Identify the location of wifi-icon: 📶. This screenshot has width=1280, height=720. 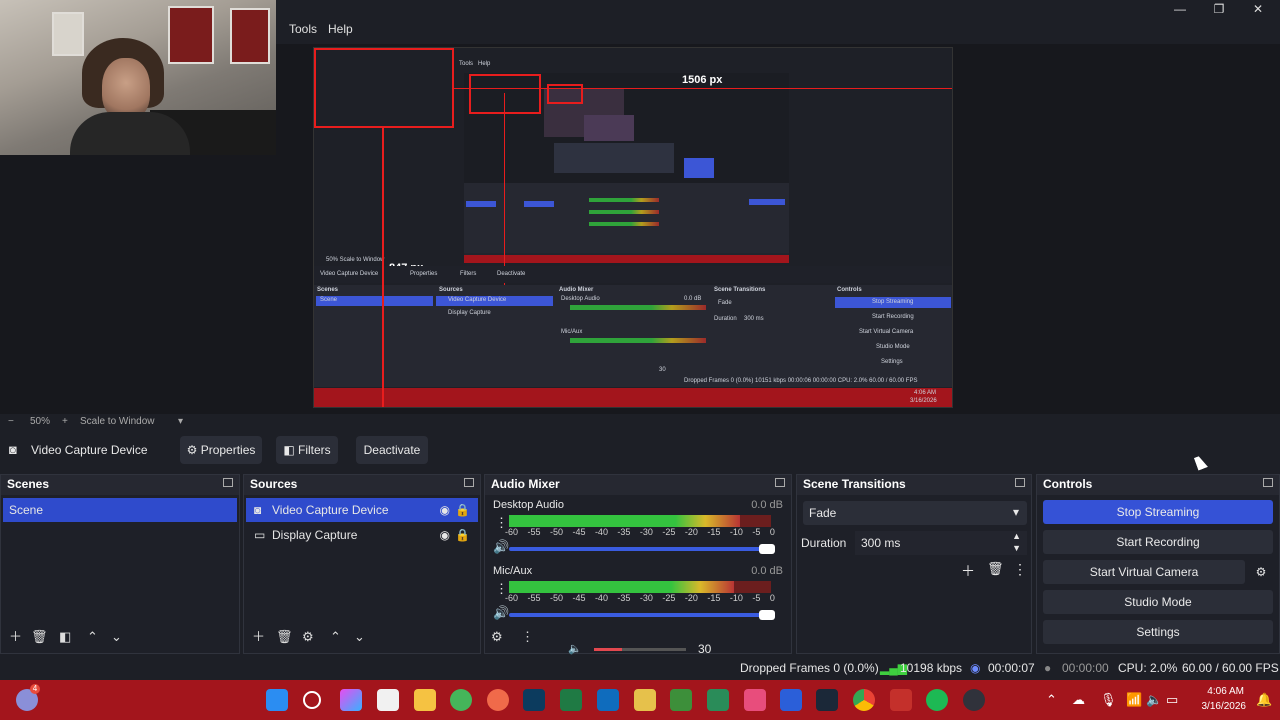
(1134, 700).